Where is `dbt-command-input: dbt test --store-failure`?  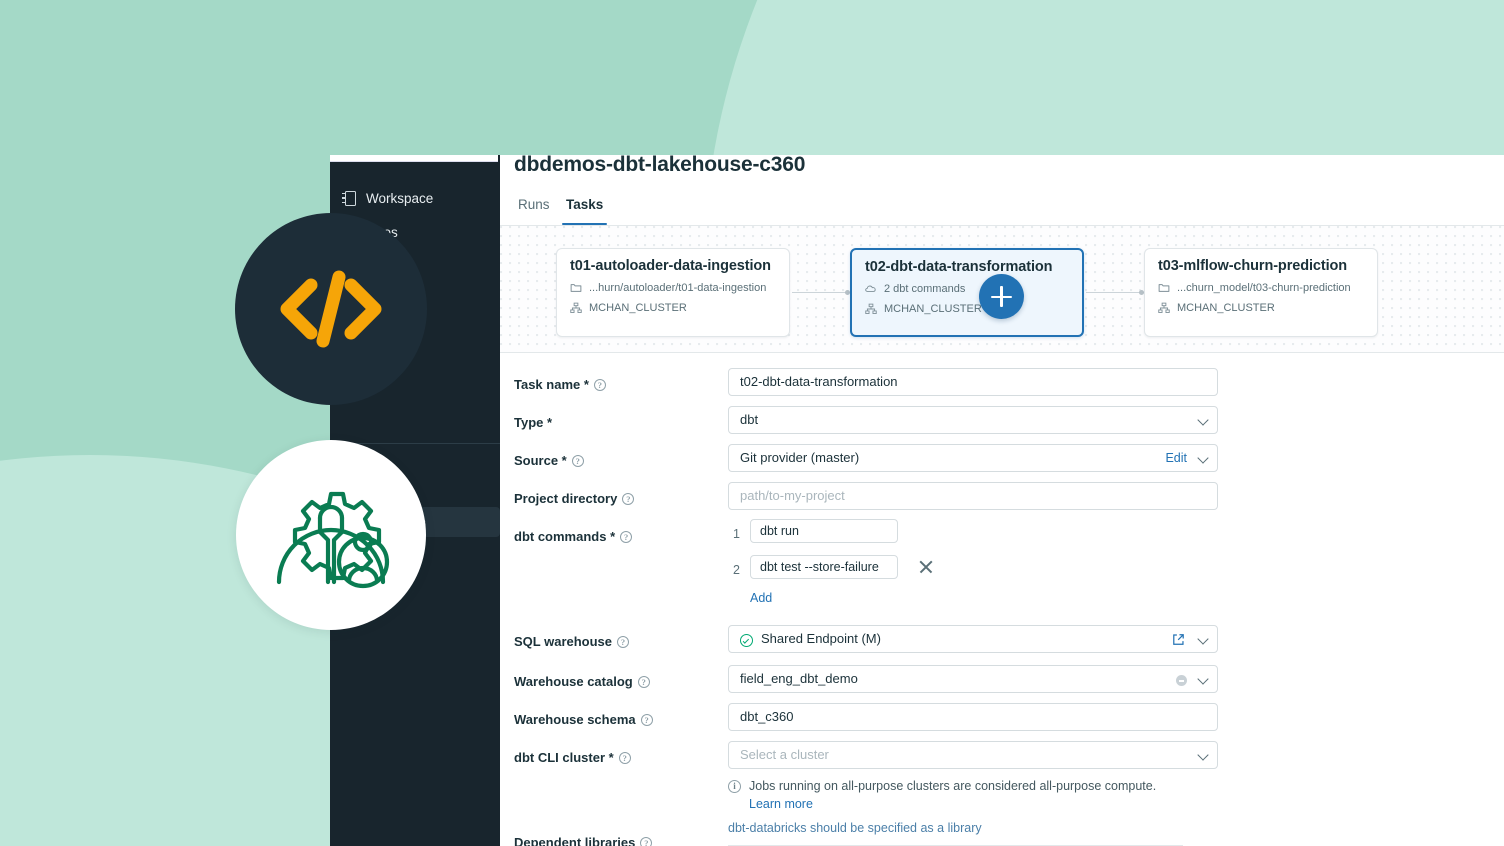 dbt-command-input: dbt test --store-failure is located at coordinates (824, 567).